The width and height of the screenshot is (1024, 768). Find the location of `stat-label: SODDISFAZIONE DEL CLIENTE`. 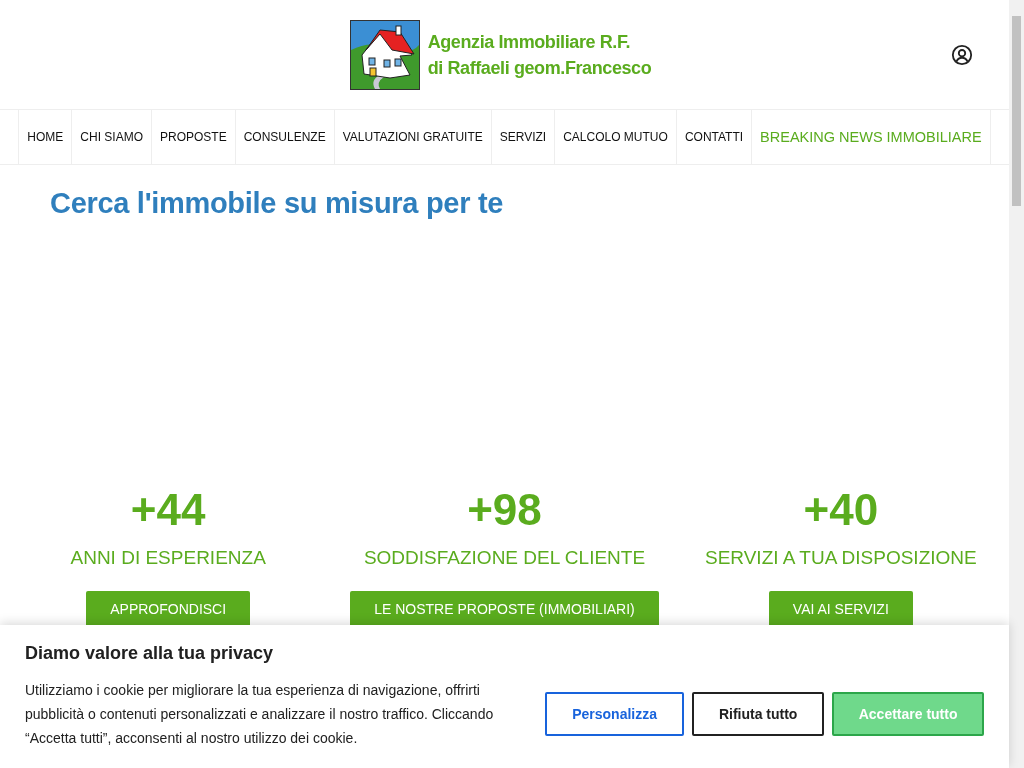

stat-label: SODDISFAZIONE DEL CLIENTE is located at coordinates (504, 558).